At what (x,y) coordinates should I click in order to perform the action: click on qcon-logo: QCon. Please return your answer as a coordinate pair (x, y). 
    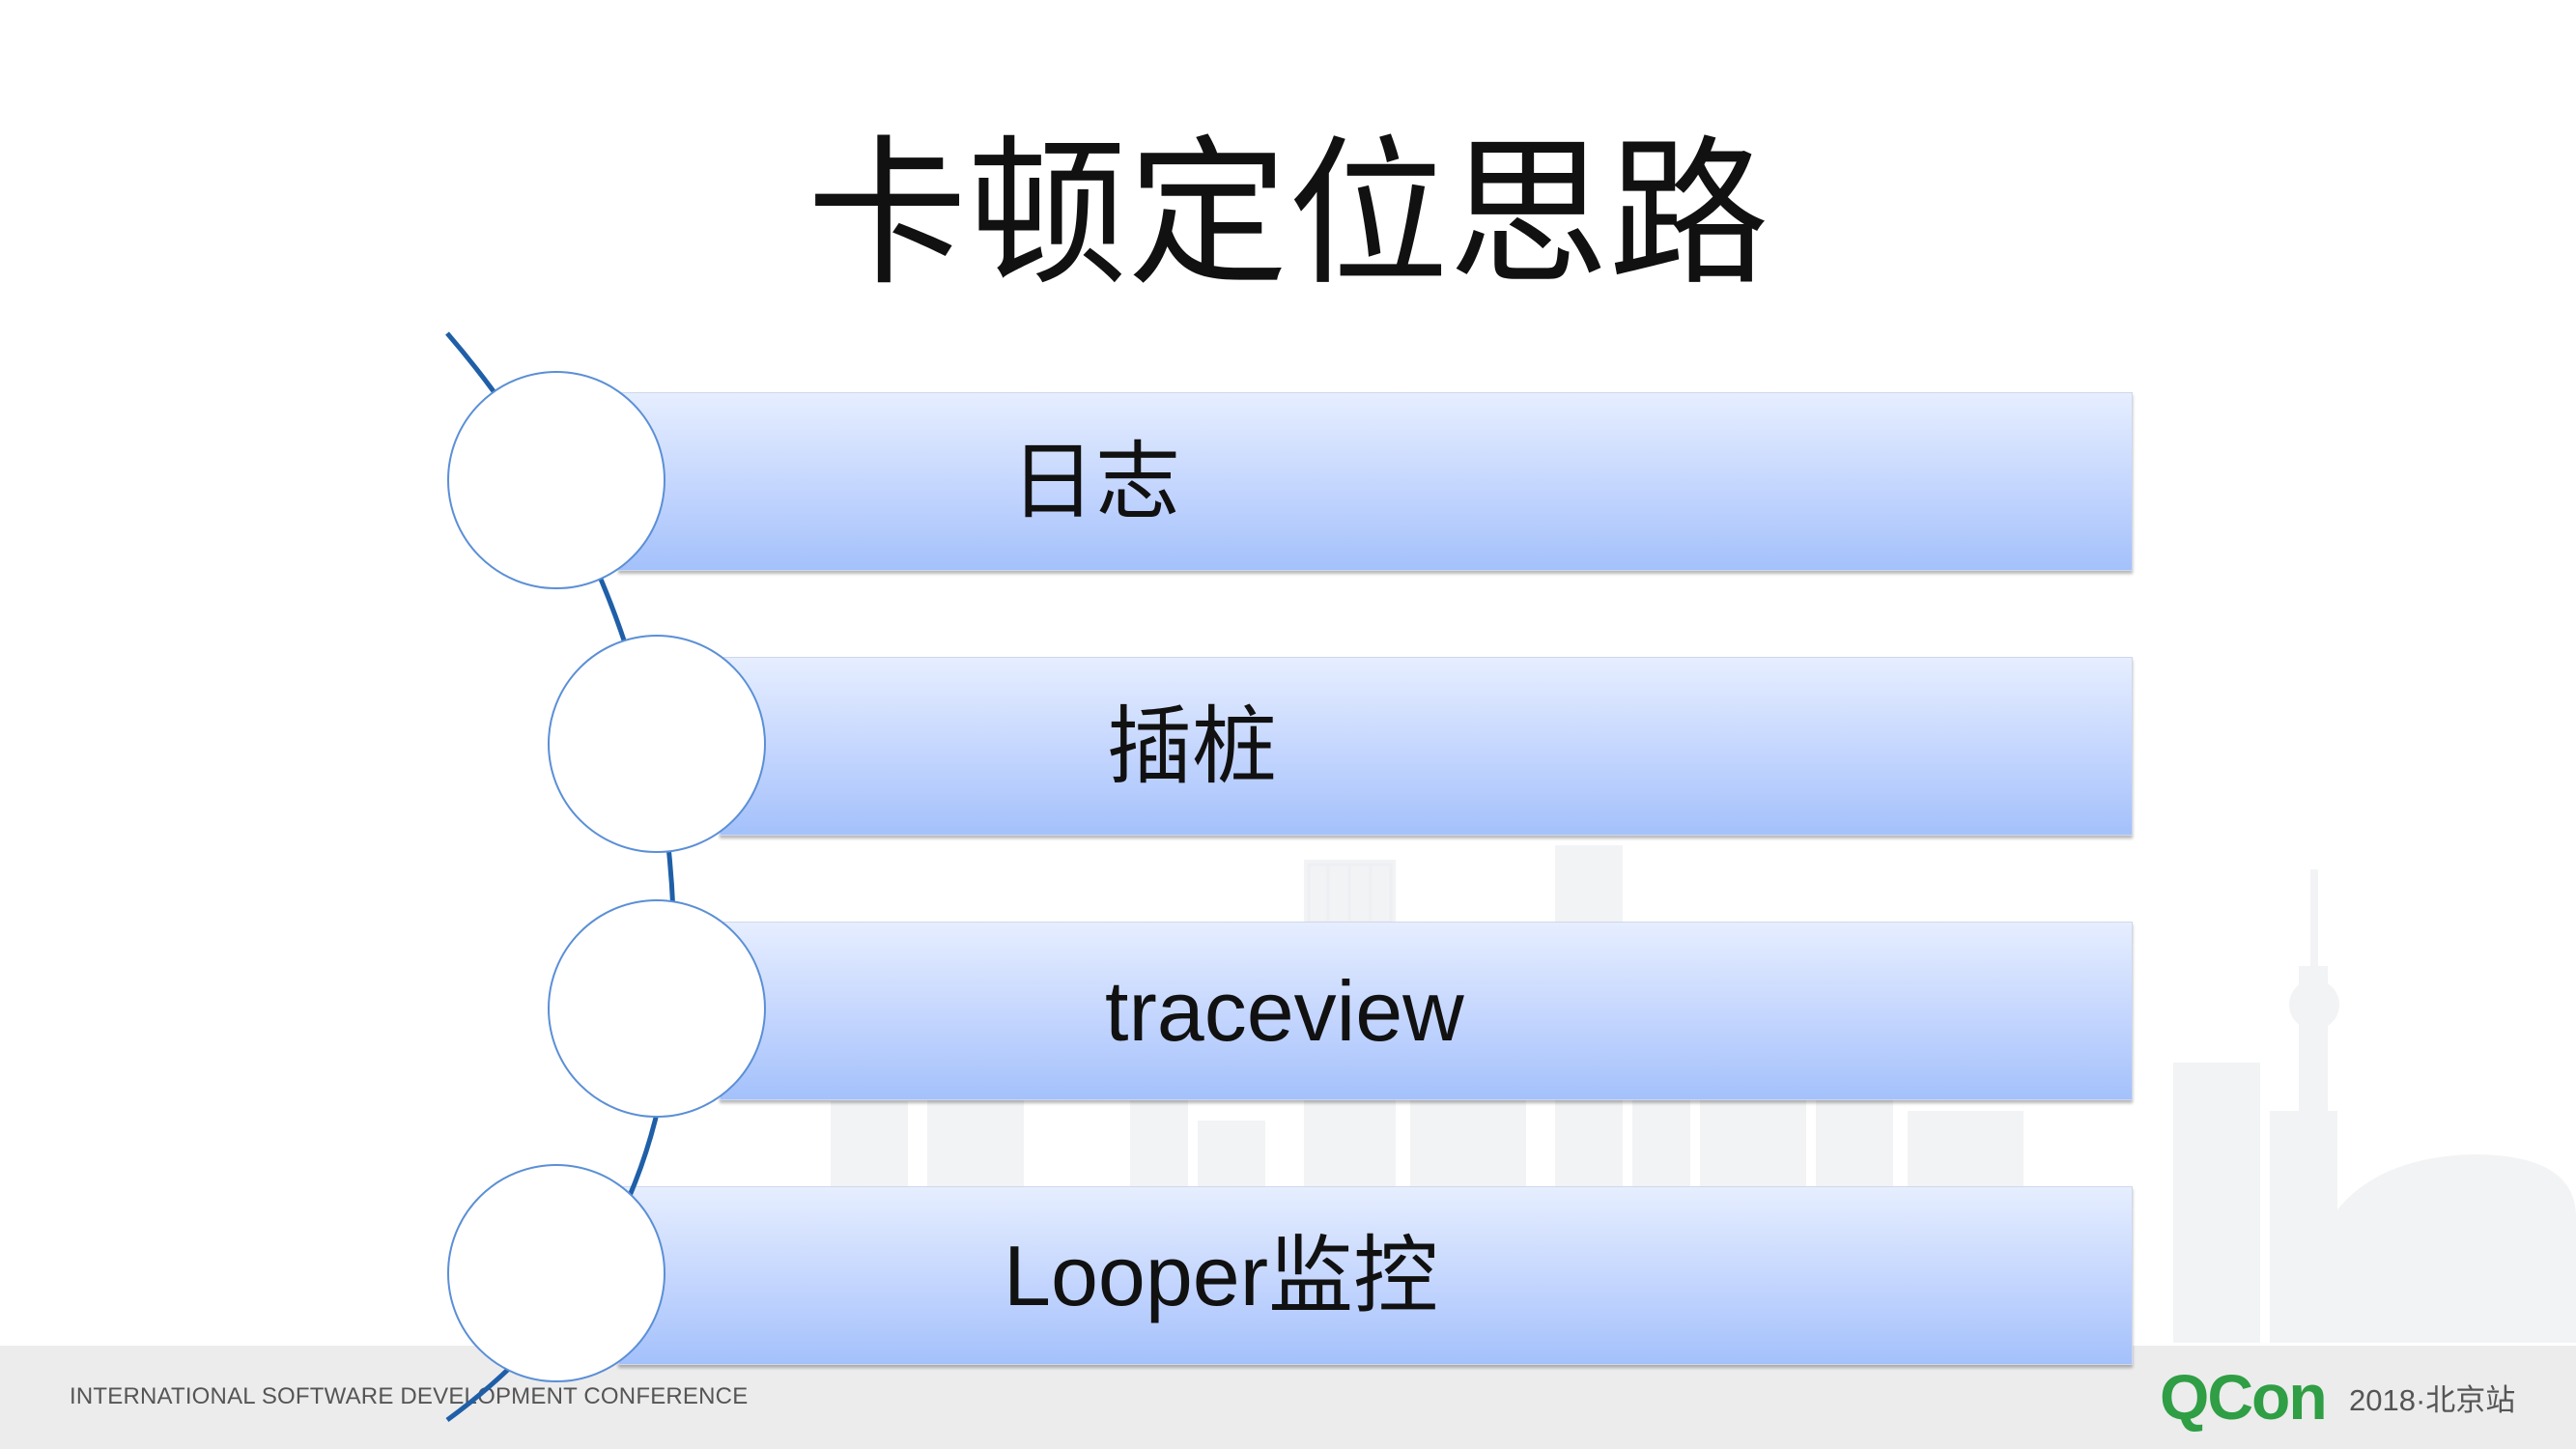
    Looking at the image, I should click on (2244, 1397).